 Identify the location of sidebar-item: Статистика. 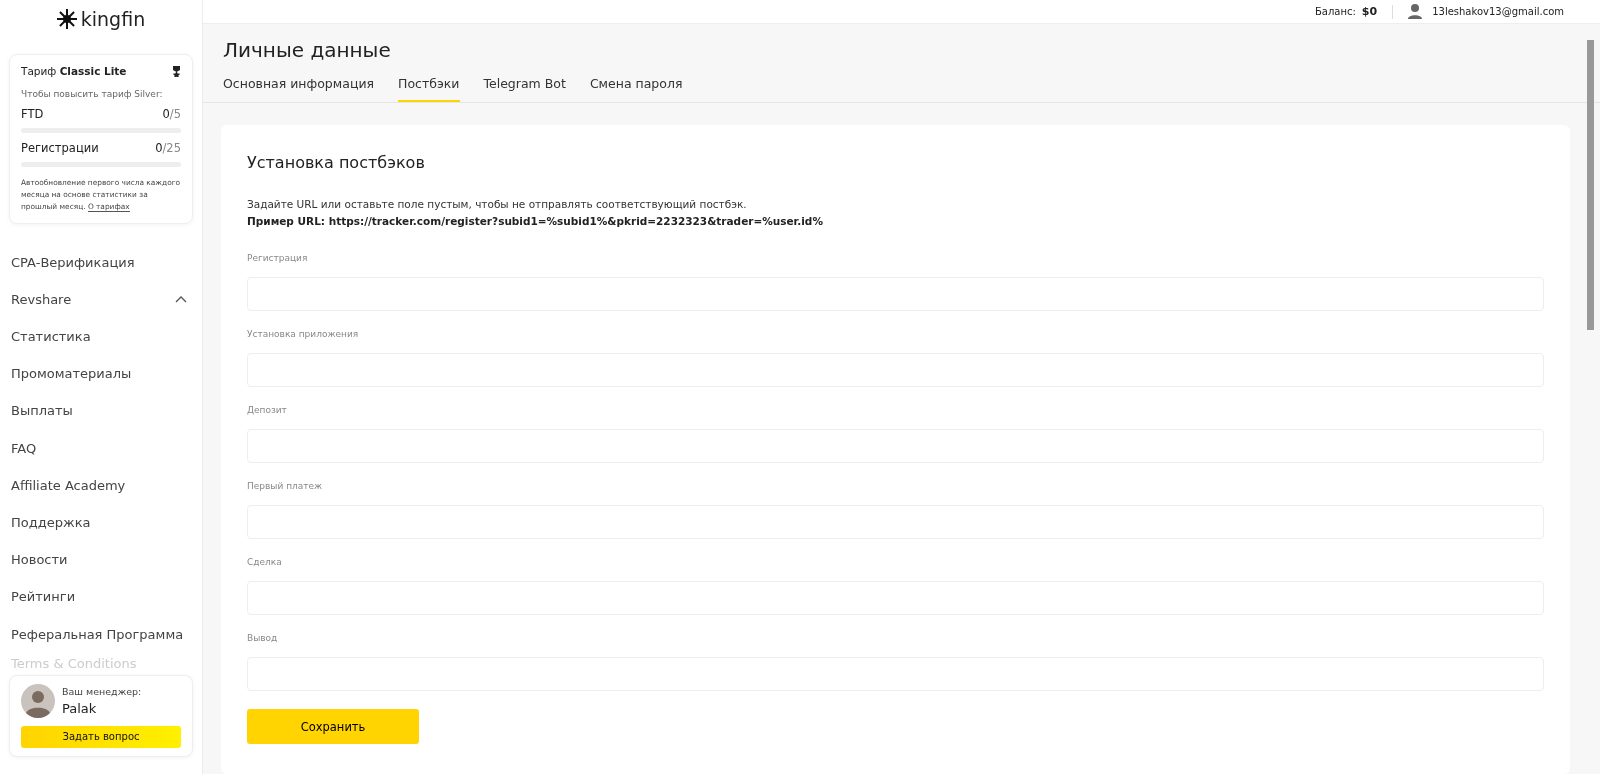
(101, 336).